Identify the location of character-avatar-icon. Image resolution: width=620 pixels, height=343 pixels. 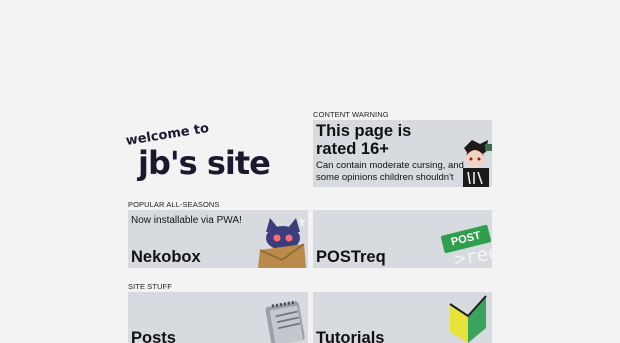
(477, 163).